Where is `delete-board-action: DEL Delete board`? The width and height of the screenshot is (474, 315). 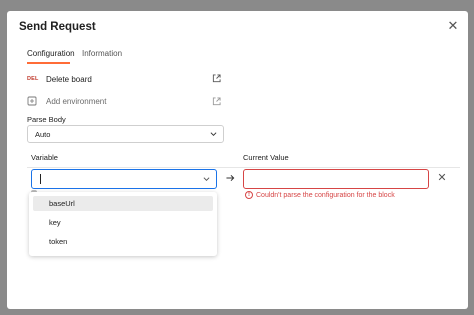
delete-board-action: DEL Delete board is located at coordinates (59, 79).